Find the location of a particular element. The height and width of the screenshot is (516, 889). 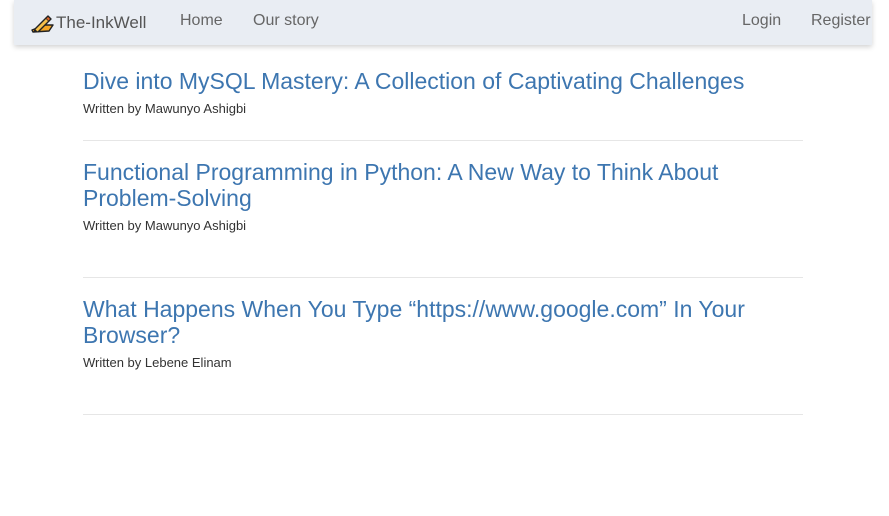

pencil-writing-icon is located at coordinates (42, 23).